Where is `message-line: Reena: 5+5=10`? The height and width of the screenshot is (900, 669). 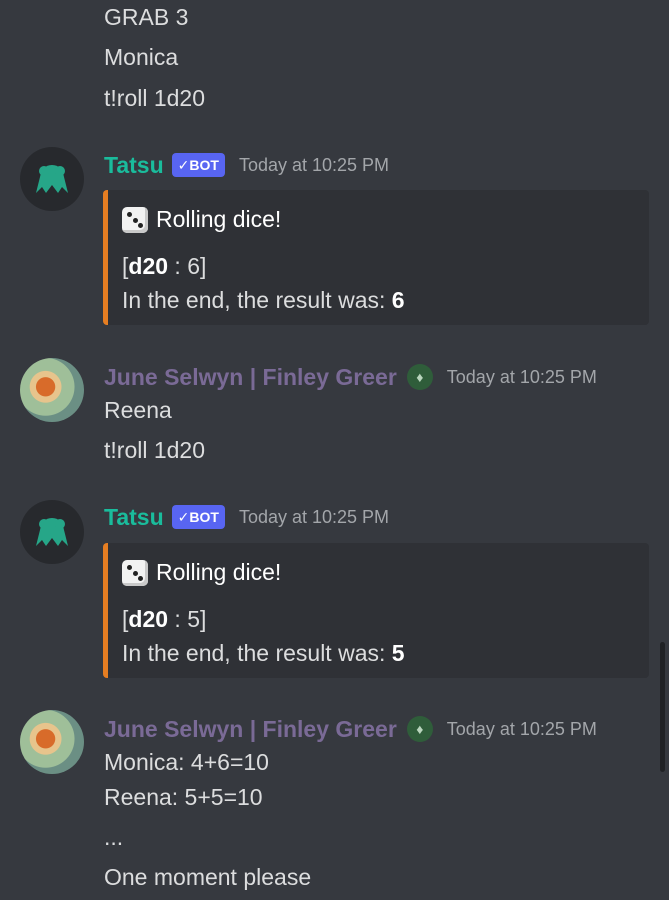
message-line: Reena: 5+5=10 is located at coordinates (183, 797).